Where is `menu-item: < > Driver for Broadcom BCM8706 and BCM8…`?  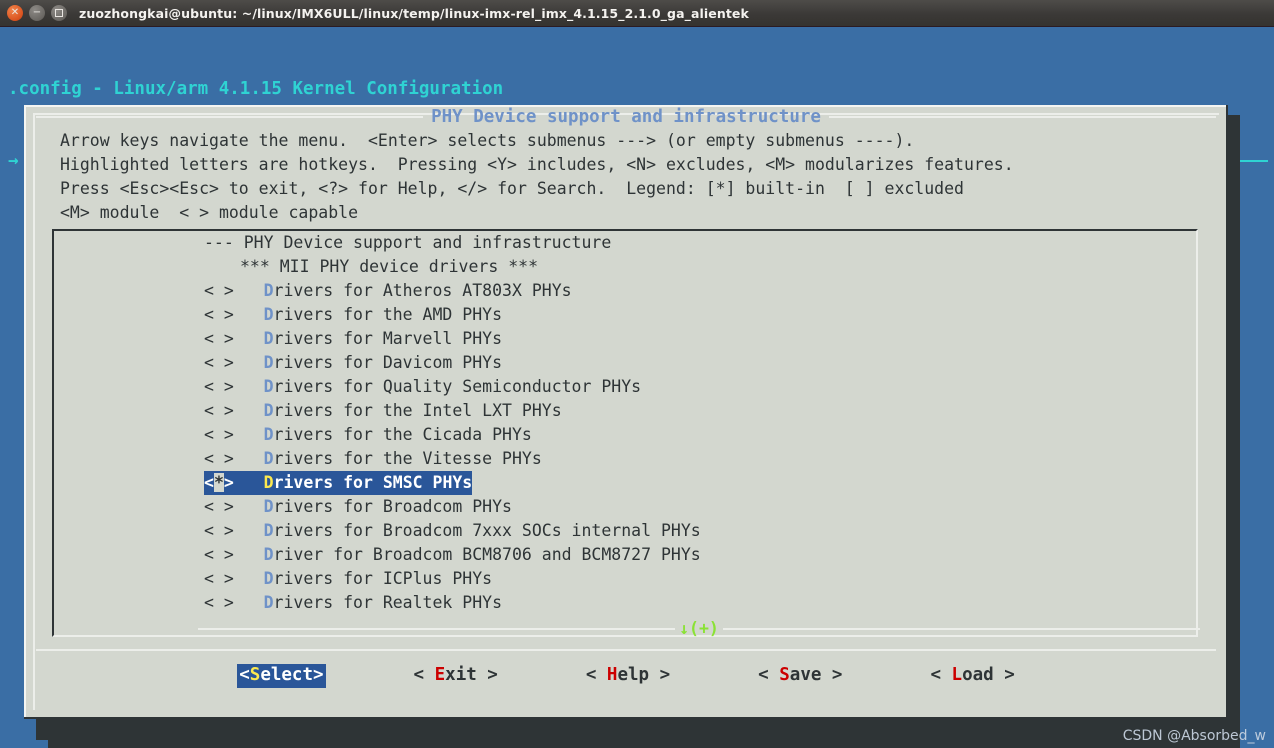 menu-item: < > Driver for Broadcom BCM8706 and BCM8… is located at coordinates (625, 555).